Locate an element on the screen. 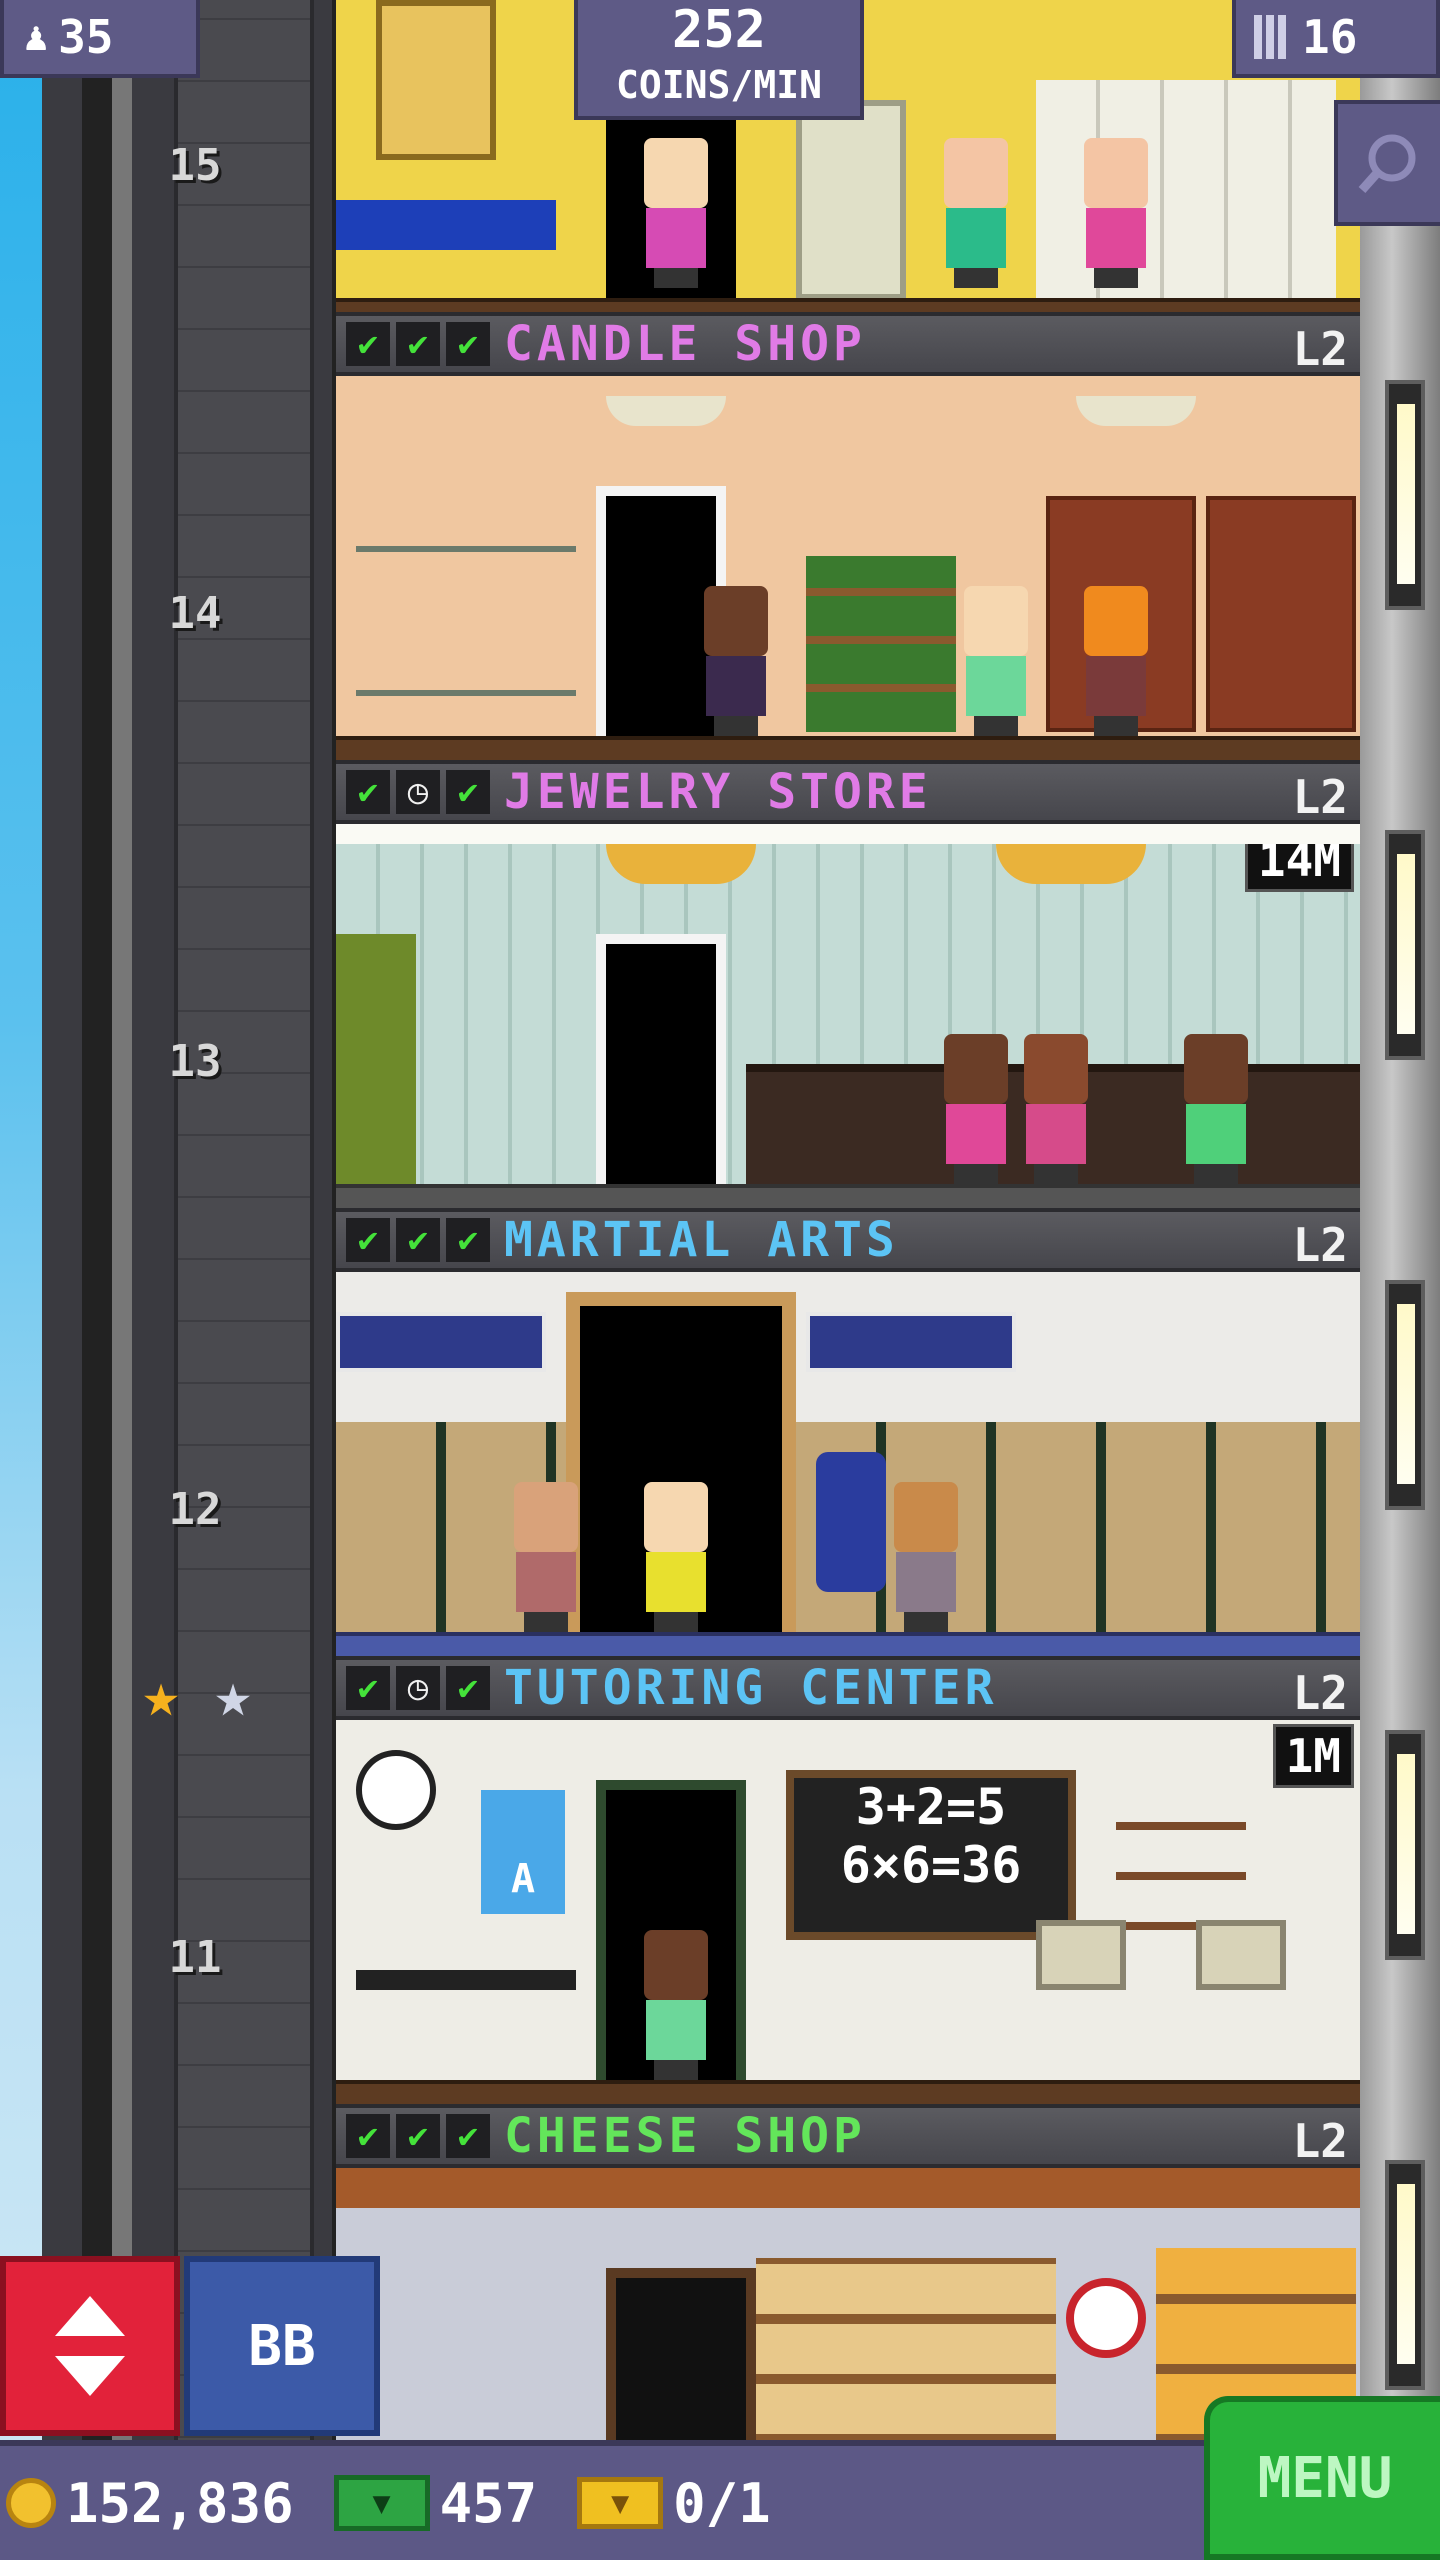 Image resolution: width=1440 pixels, height=2560 pixels. coin-icon is located at coordinates (31, 2503).